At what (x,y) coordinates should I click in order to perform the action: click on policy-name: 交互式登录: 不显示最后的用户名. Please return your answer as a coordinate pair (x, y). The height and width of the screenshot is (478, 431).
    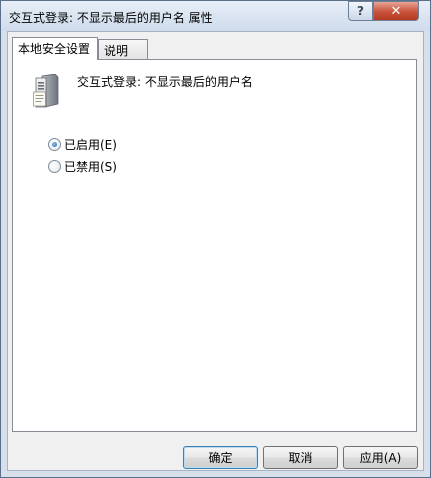
    Looking at the image, I should click on (165, 82).